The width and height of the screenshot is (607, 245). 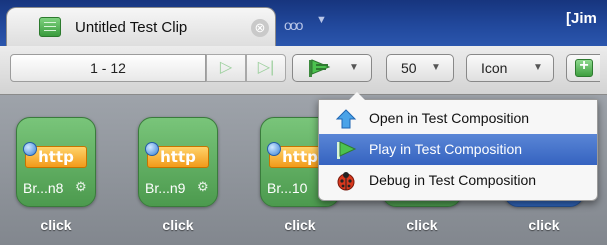 I want to click on play-to-end-button: ▷|, so click(x=266, y=68).